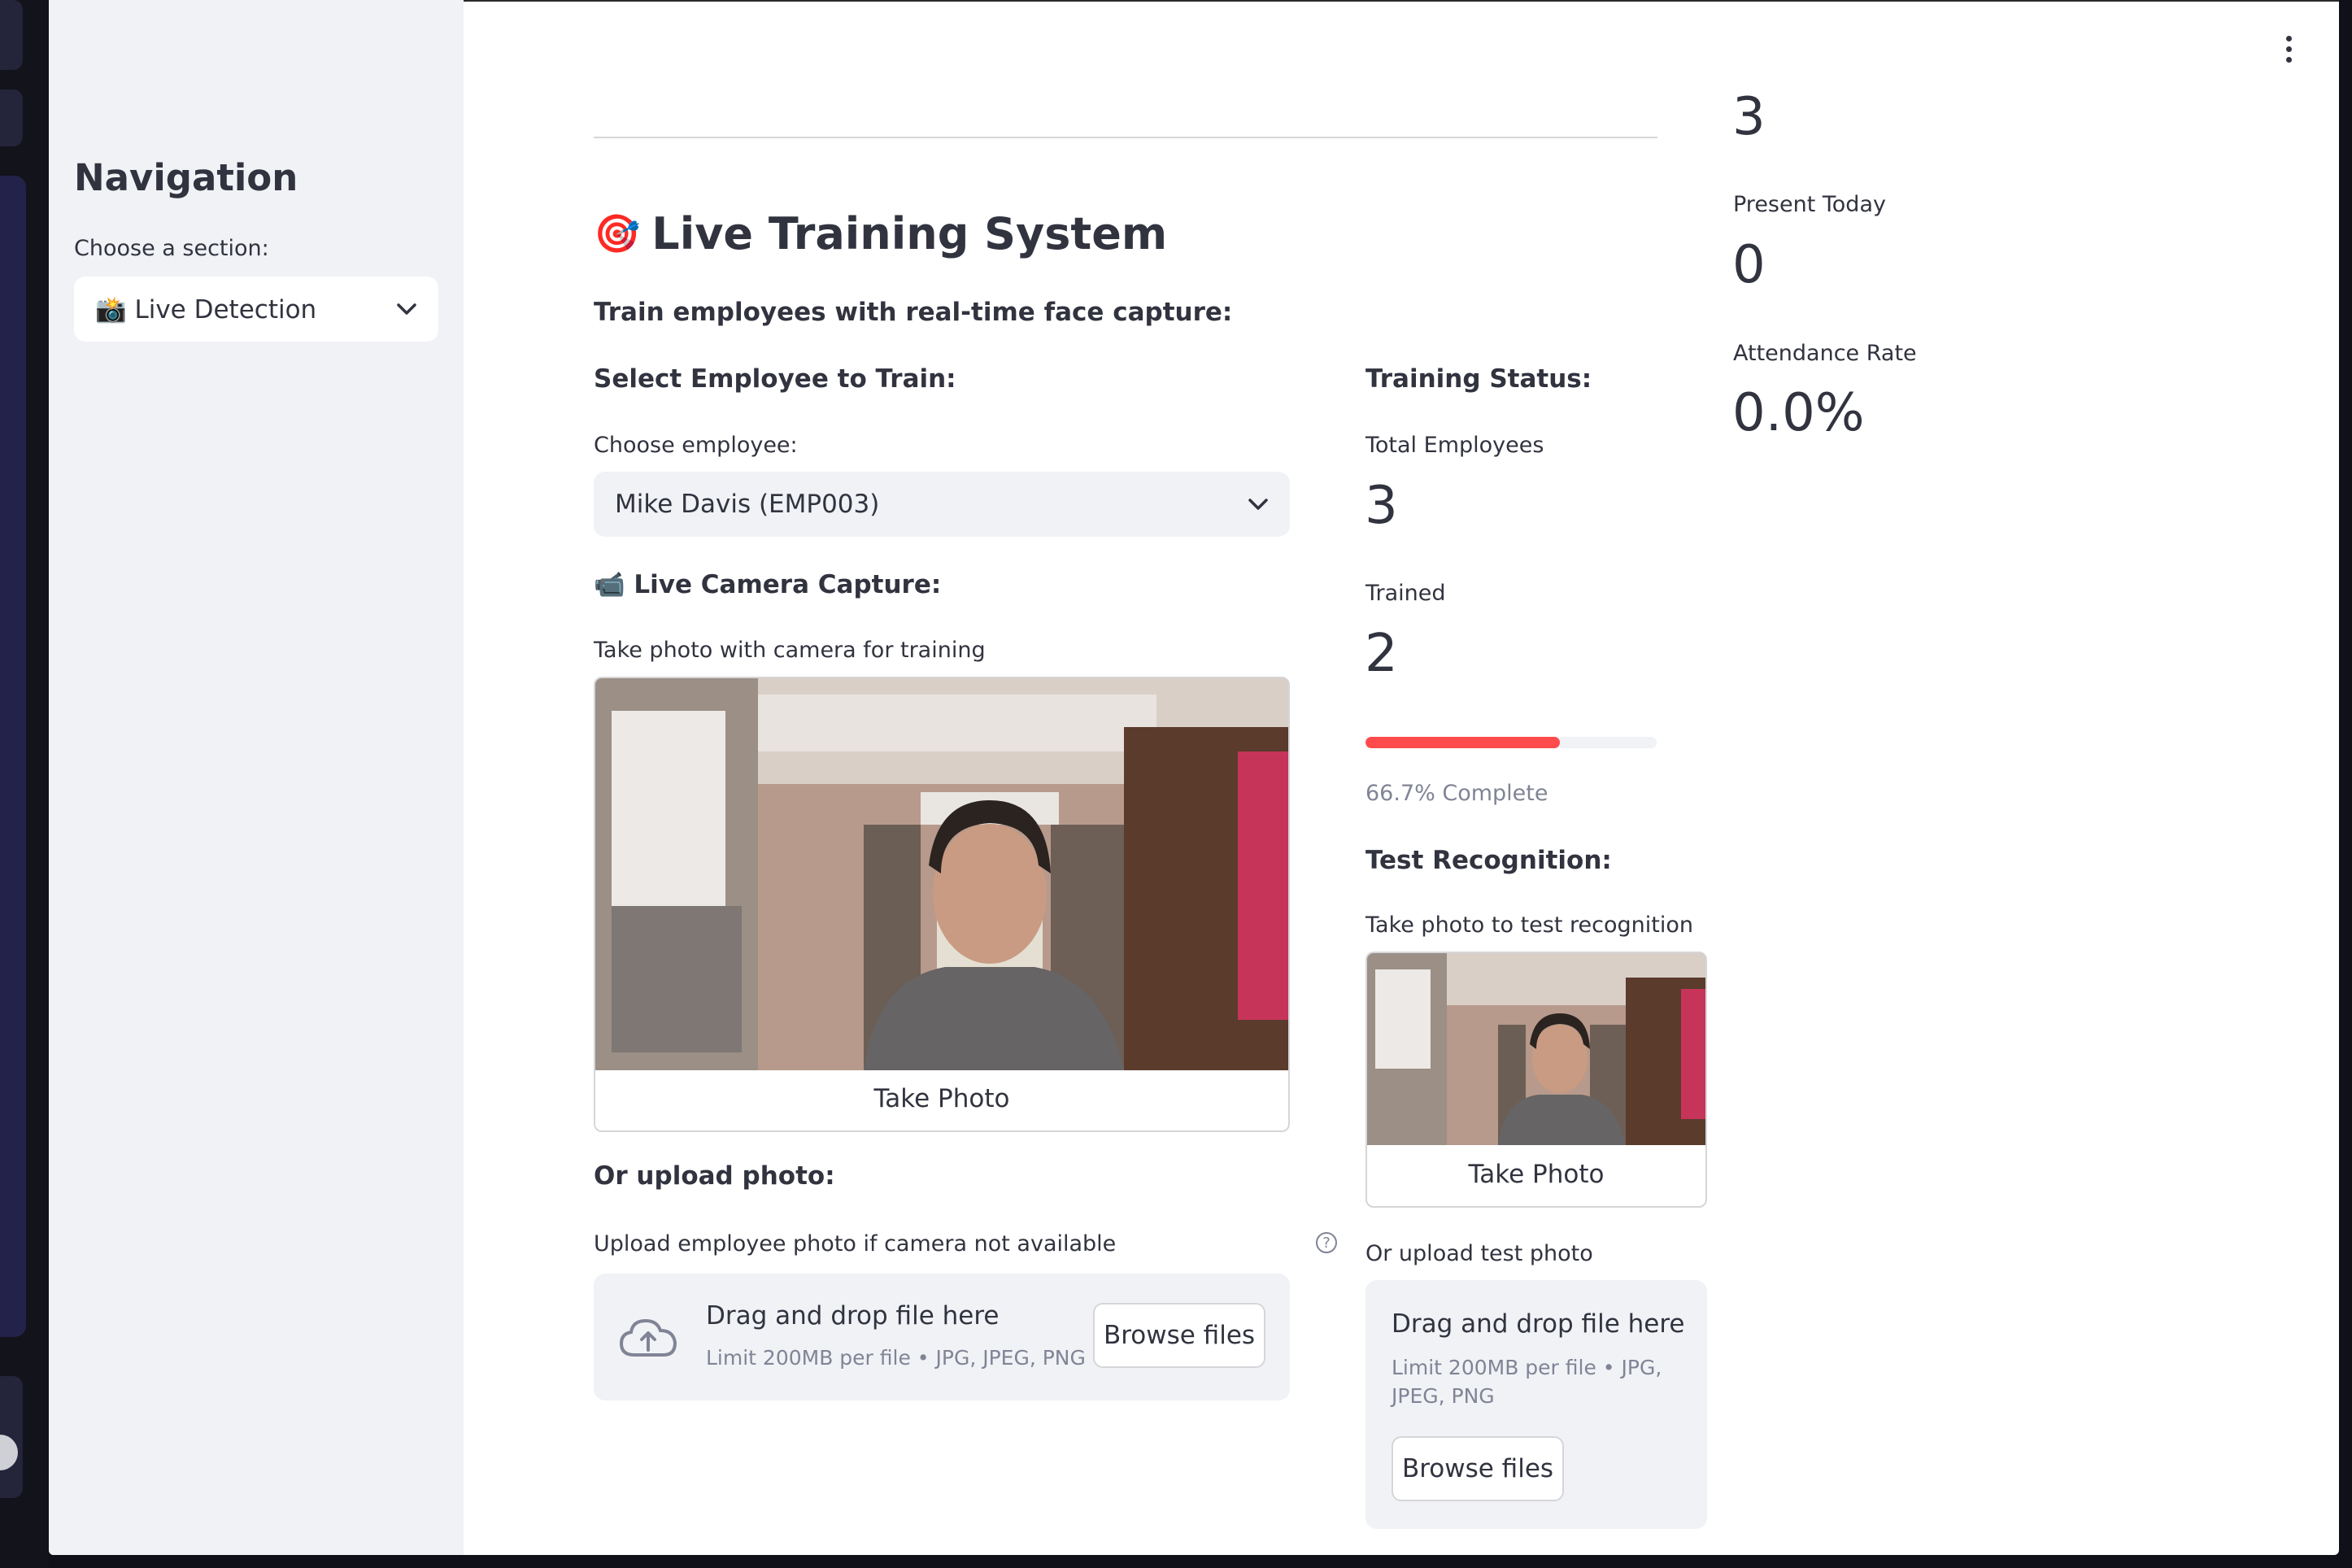  Describe the element at coordinates (1381, 506) in the screenshot. I see `total-employees-value: 3` at that location.